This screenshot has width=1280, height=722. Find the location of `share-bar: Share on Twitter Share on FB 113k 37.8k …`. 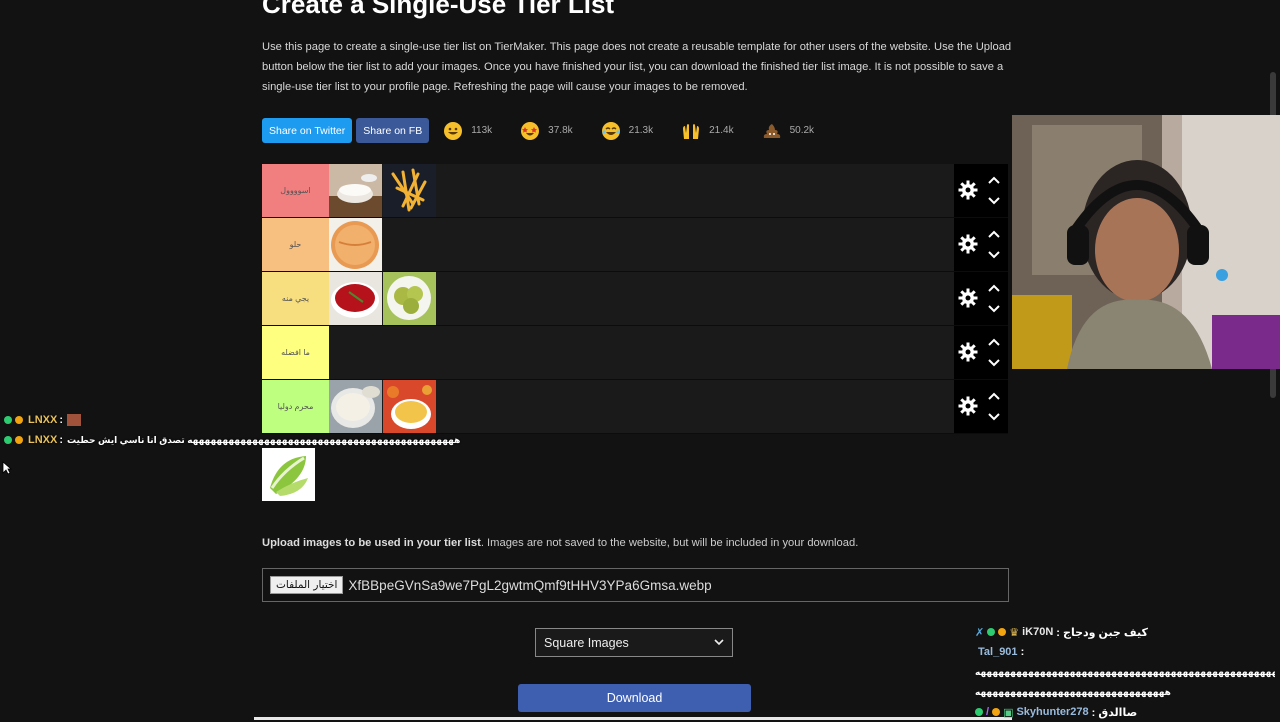

share-bar: Share on Twitter Share on FB 113k 37.8k … is located at coordinates (547, 130).